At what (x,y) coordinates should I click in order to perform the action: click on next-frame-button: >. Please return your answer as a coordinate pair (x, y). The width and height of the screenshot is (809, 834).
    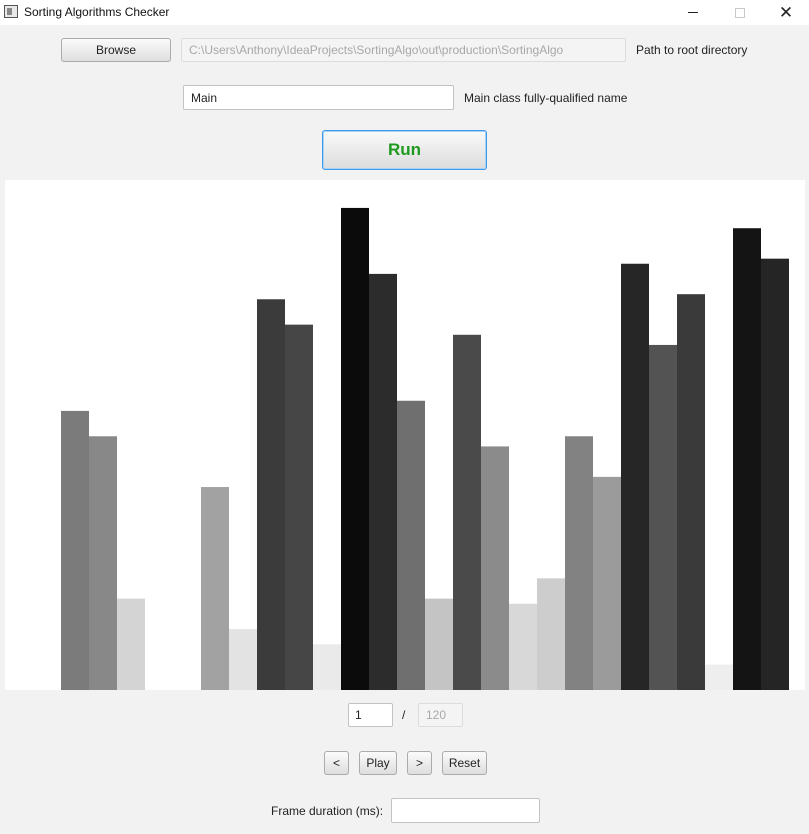
    Looking at the image, I should click on (419, 763).